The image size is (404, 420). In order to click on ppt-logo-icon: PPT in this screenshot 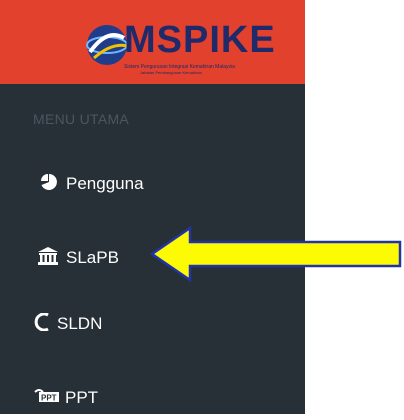, I will do `click(46, 398)`.